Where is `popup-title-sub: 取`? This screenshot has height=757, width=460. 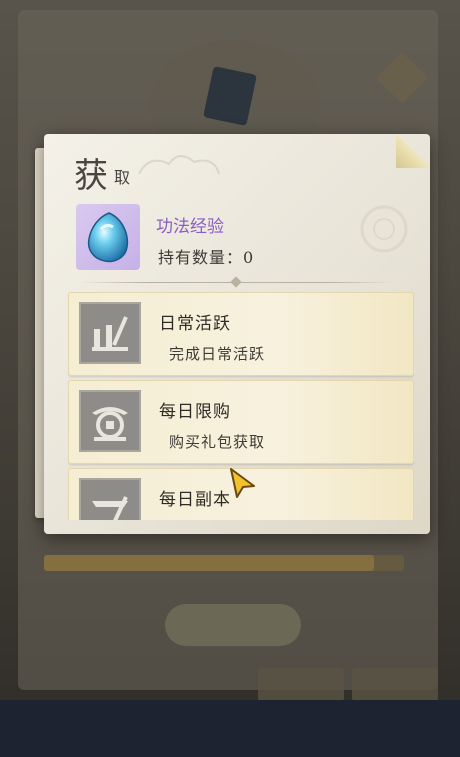 popup-title-sub: 取 is located at coordinates (122, 177).